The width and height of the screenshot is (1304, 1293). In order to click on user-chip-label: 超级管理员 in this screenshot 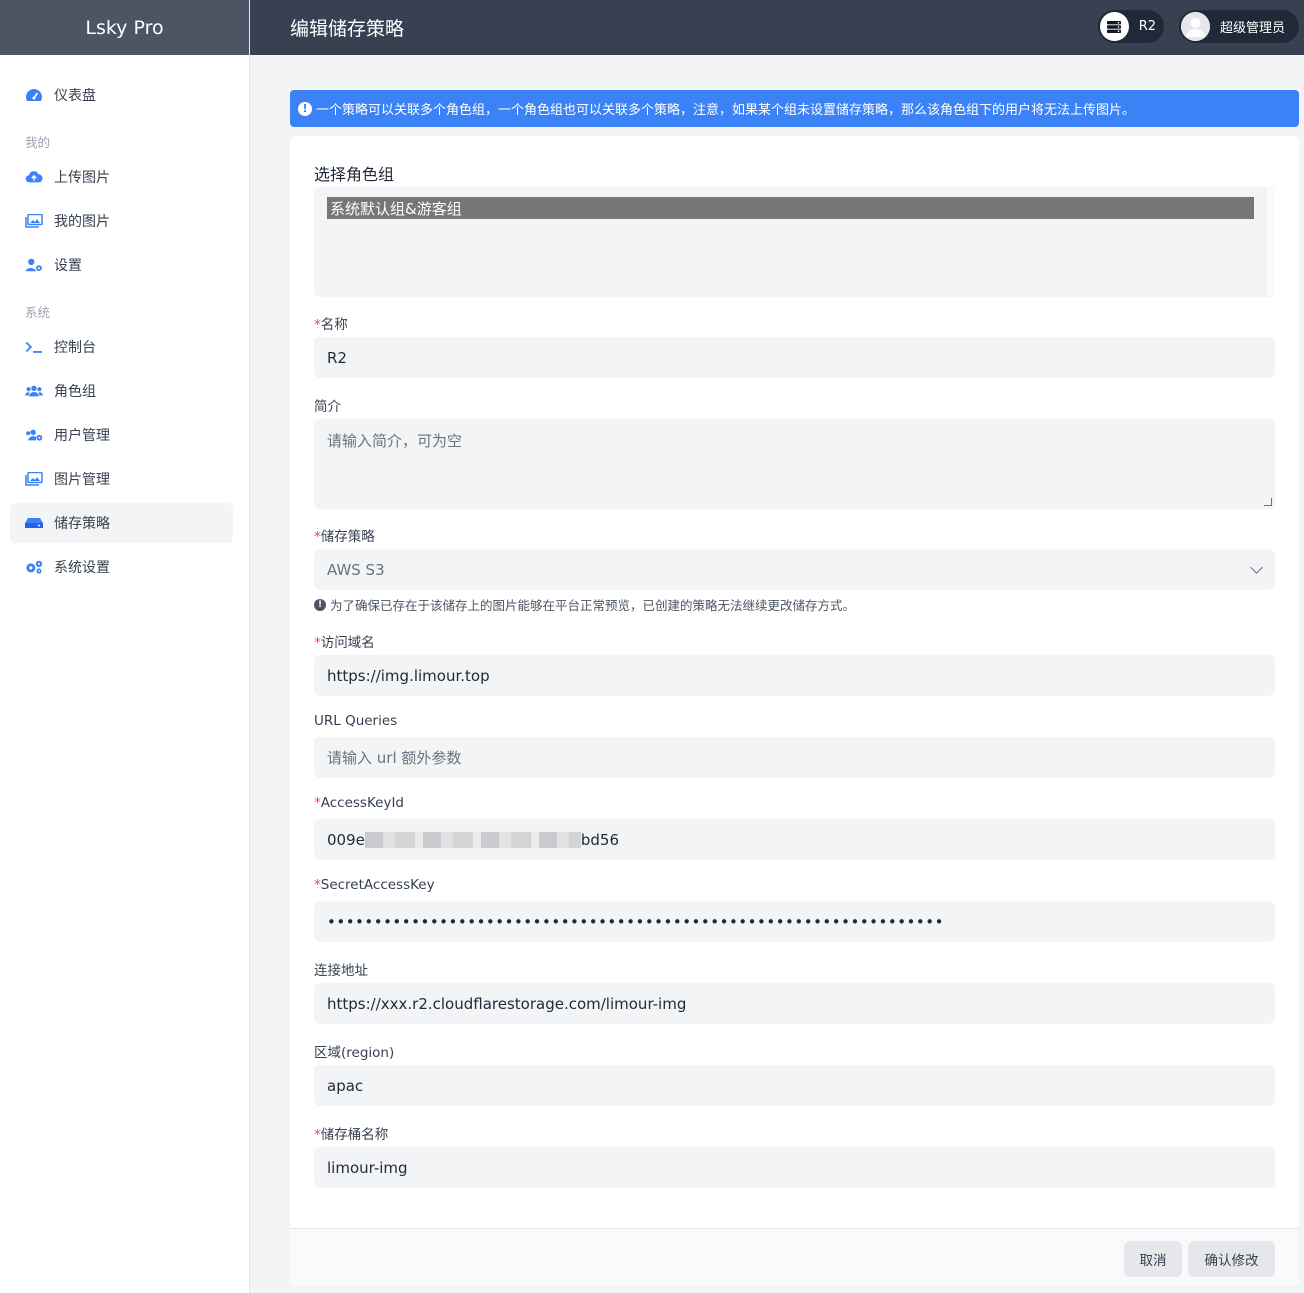, I will do `click(1253, 28)`.